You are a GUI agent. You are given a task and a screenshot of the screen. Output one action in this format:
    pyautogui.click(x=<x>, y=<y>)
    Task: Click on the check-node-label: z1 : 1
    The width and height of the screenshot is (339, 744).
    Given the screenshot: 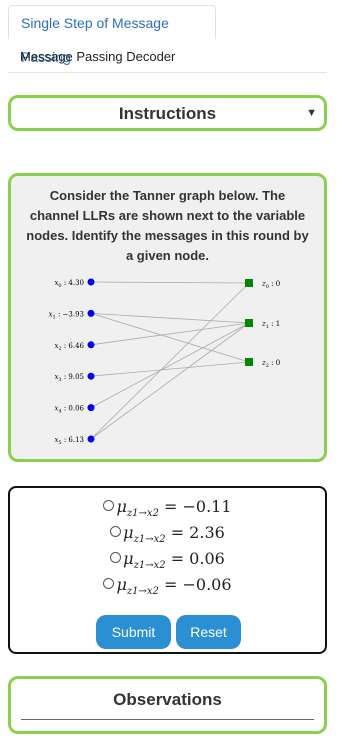 What is the action you would take?
    pyautogui.click(x=270, y=325)
    